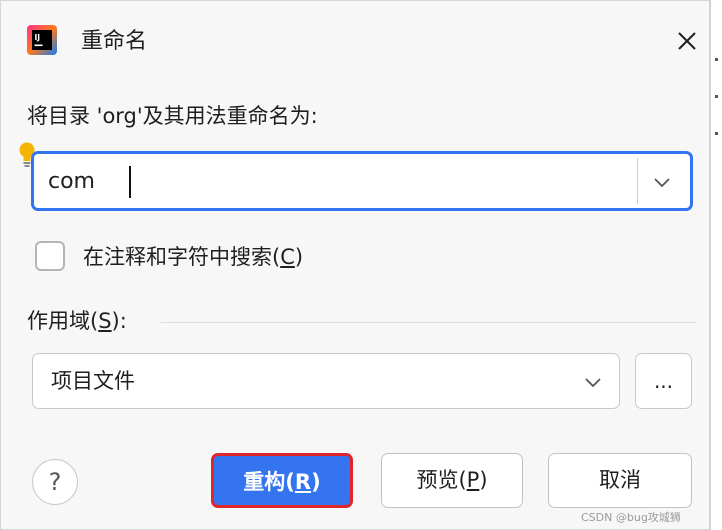  Describe the element at coordinates (716, 265) in the screenshot. I see `background-editor-edge` at that location.